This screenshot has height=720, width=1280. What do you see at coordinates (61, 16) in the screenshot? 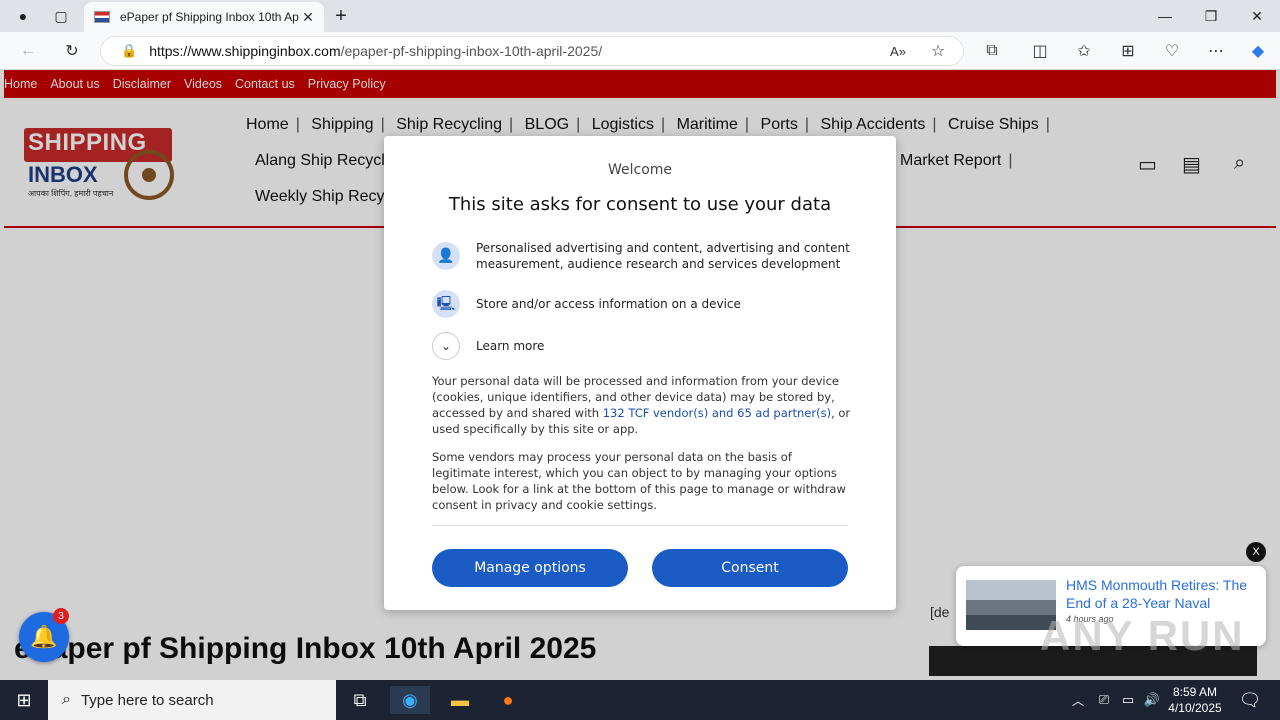
I see `tab-actions-icon: ▢` at bounding box center [61, 16].